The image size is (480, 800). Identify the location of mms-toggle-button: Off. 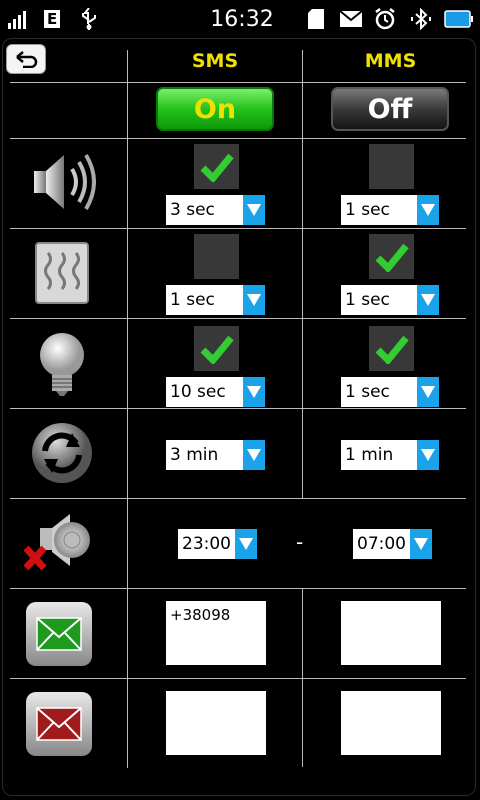
(390, 109).